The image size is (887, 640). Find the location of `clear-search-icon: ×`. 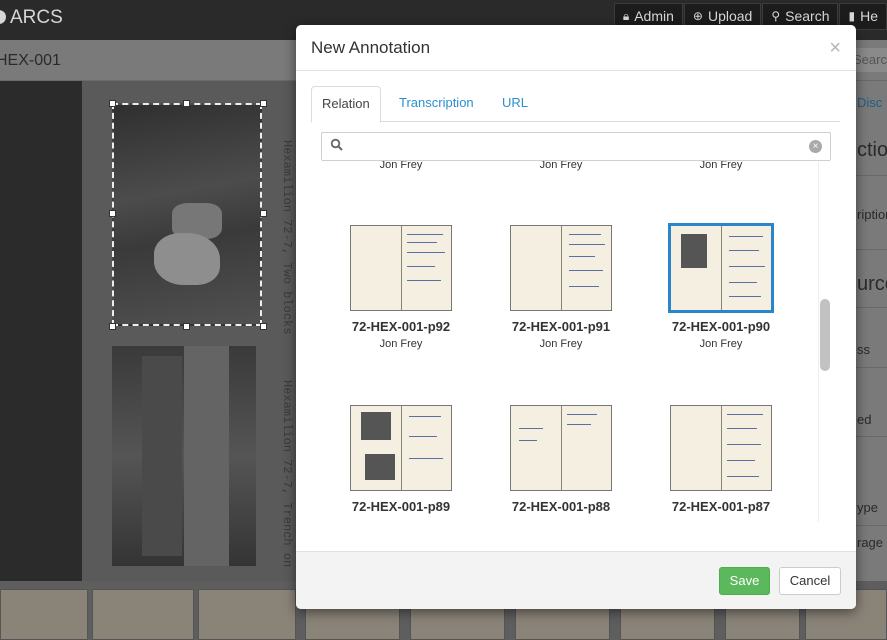

clear-search-icon: × is located at coordinates (815, 146).